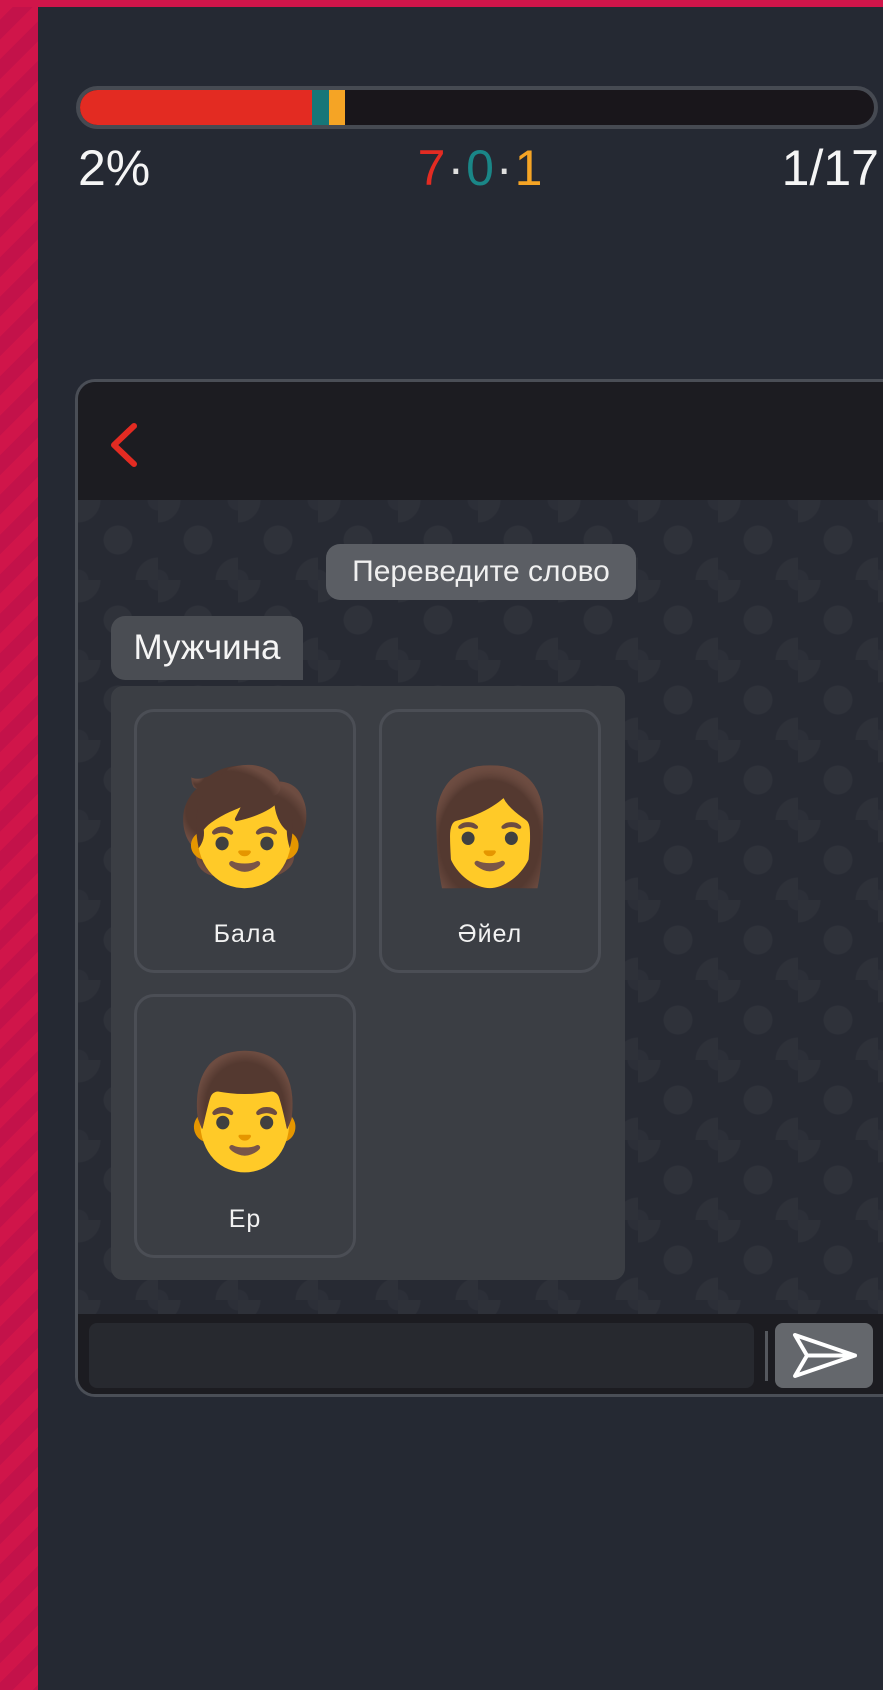 Image resolution: width=883 pixels, height=1690 pixels. Describe the element at coordinates (477, 107) in the screenshot. I see `lesson-progress-bar` at that location.